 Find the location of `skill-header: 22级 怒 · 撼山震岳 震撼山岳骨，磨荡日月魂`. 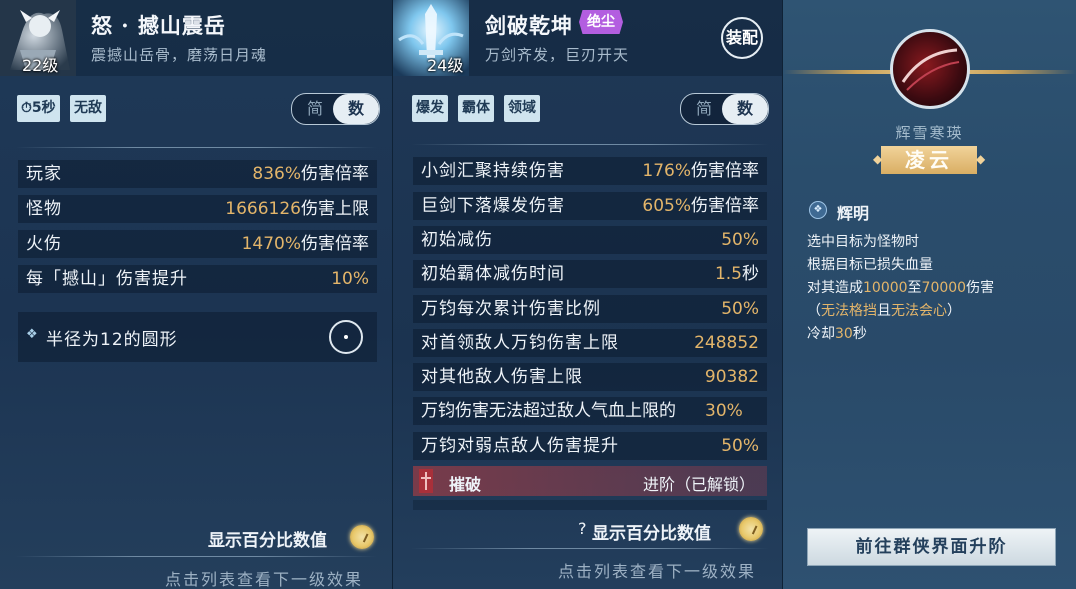

skill-header: 22级 怒 · 撼山震岳 震撼山岳骨，磨荡日月魂 is located at coordinates (196, 38).